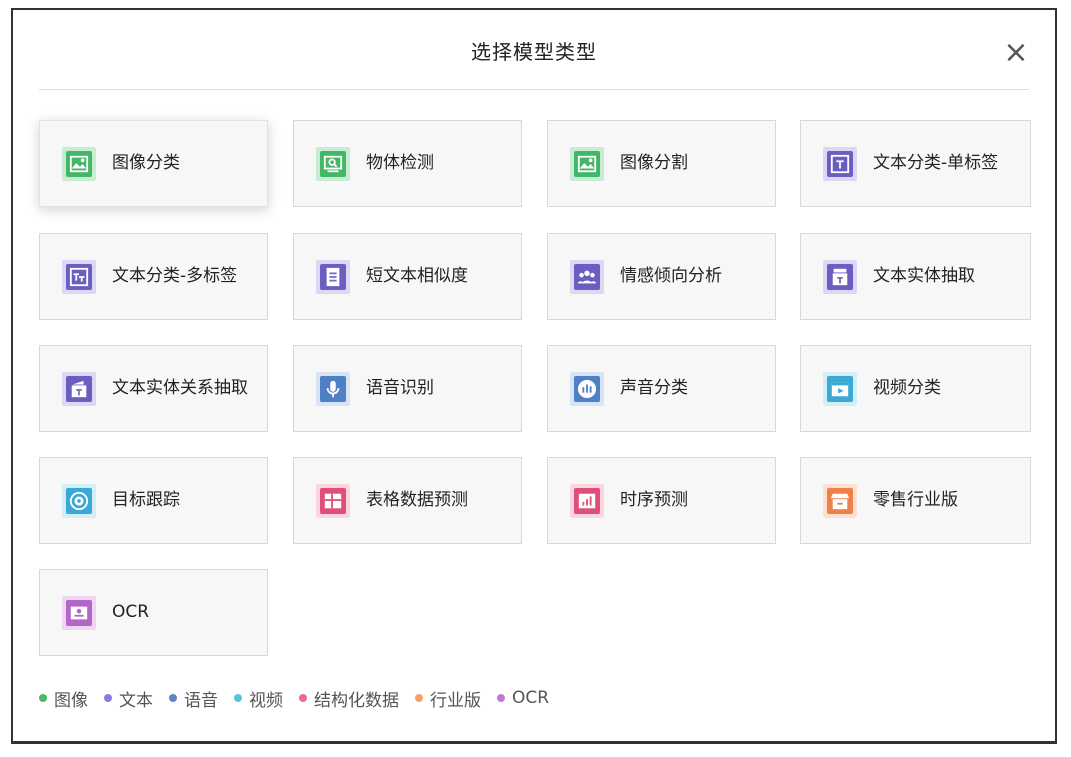 The height and width of the screenshot is (757, 1071). I want to click on legend-item-image: 图像, so click(63, 698).